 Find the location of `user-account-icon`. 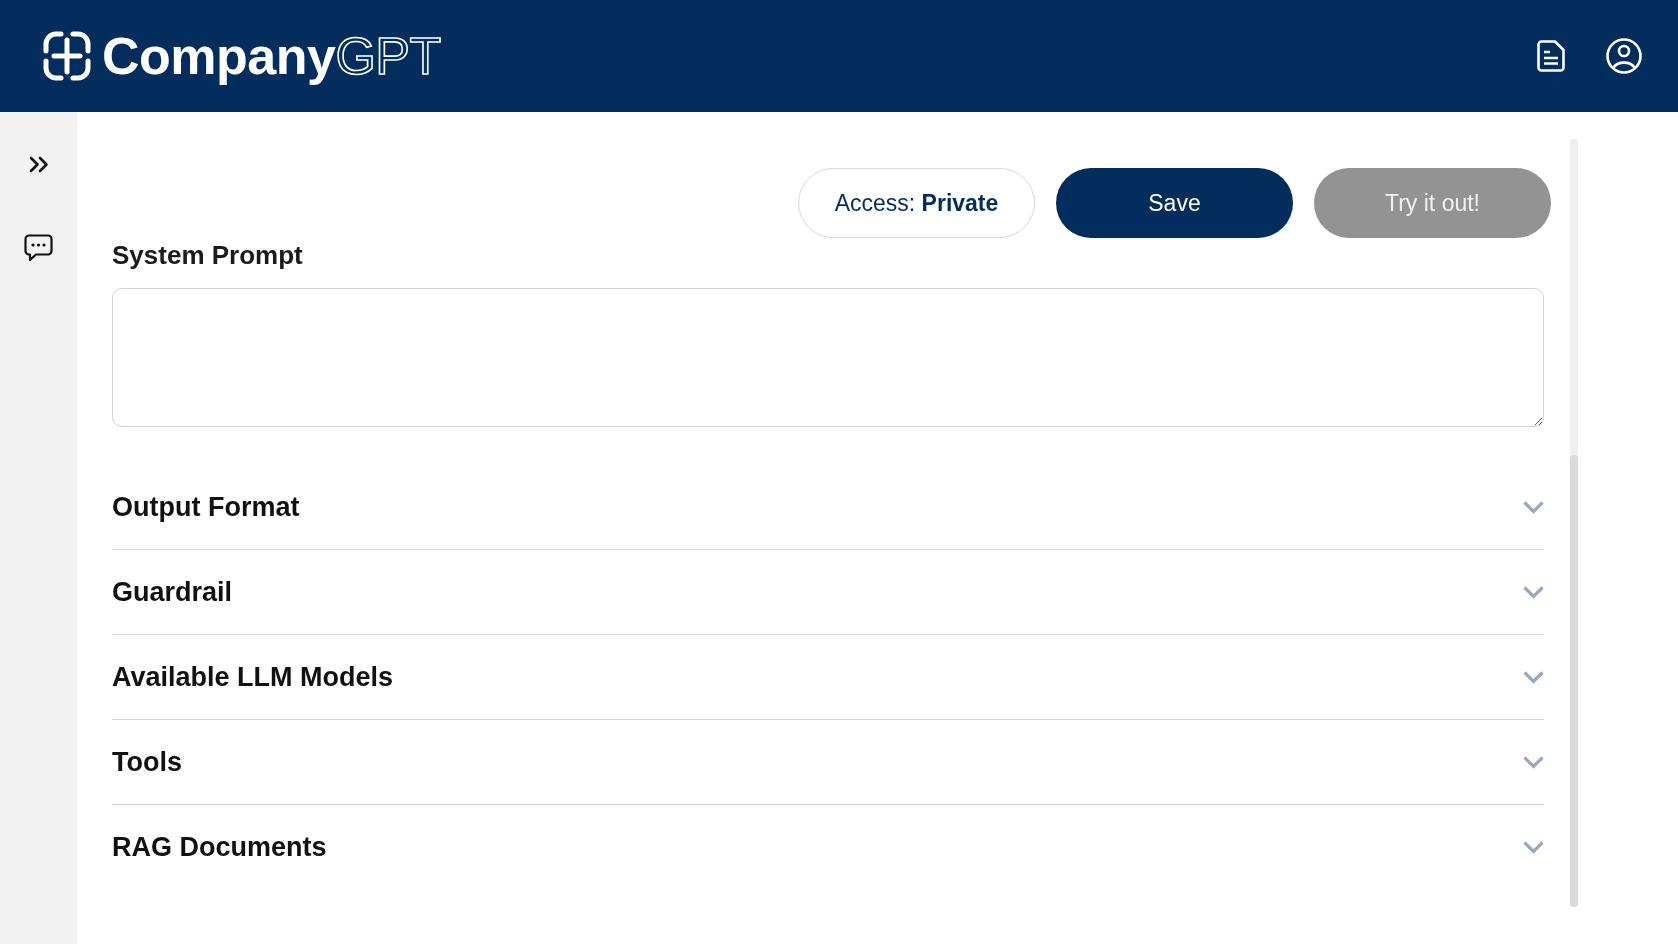

user-account-icon is located at coordinates (1624, 56).